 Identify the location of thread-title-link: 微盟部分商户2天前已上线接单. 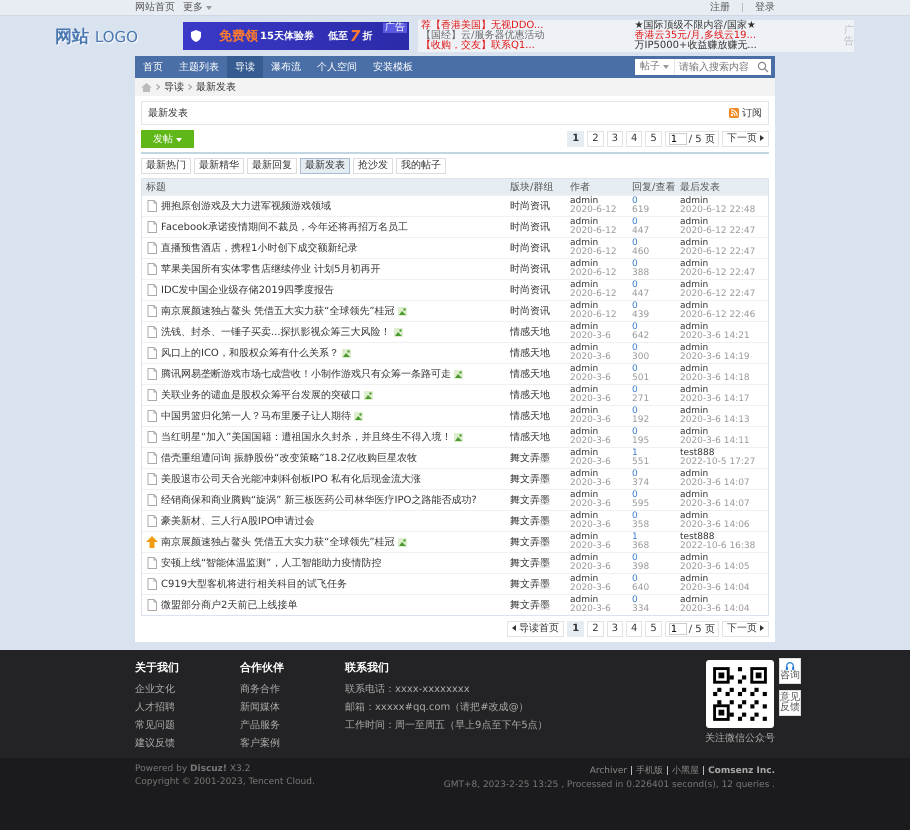
(229, 605).